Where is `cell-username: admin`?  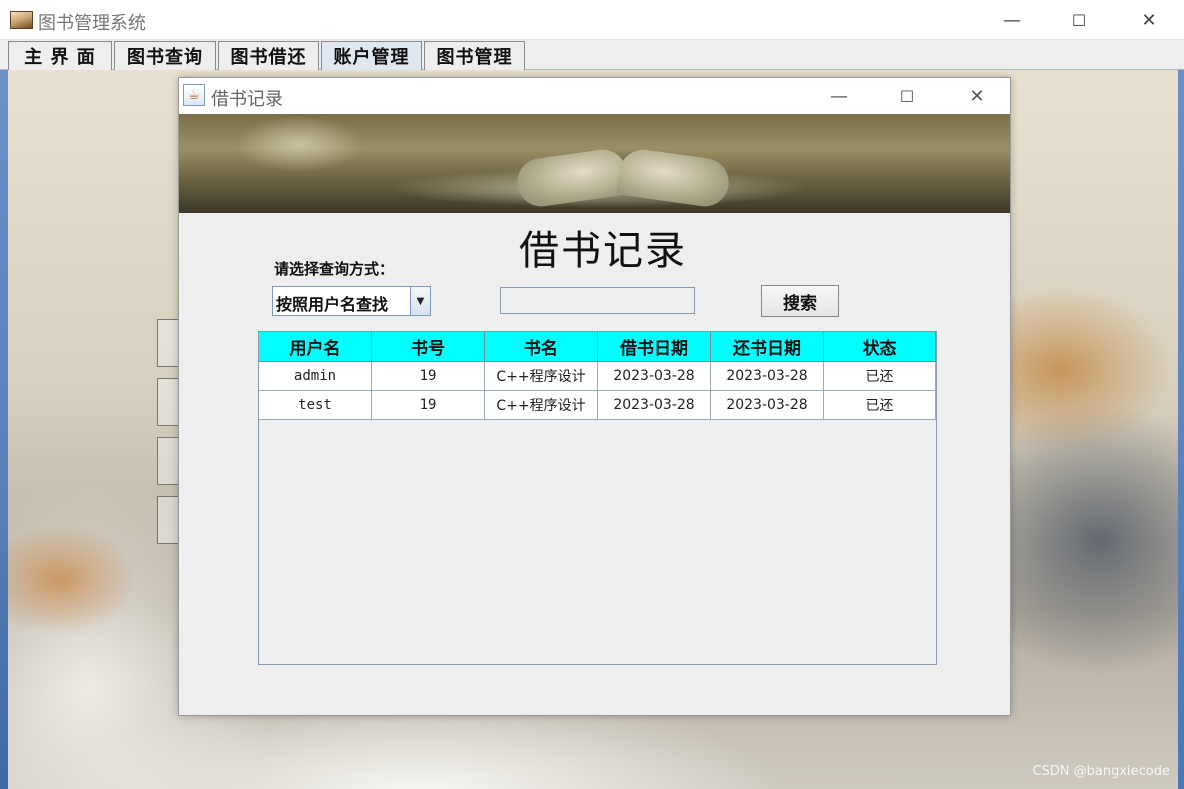 cell-username: admin is located at coordinates (315, 376).